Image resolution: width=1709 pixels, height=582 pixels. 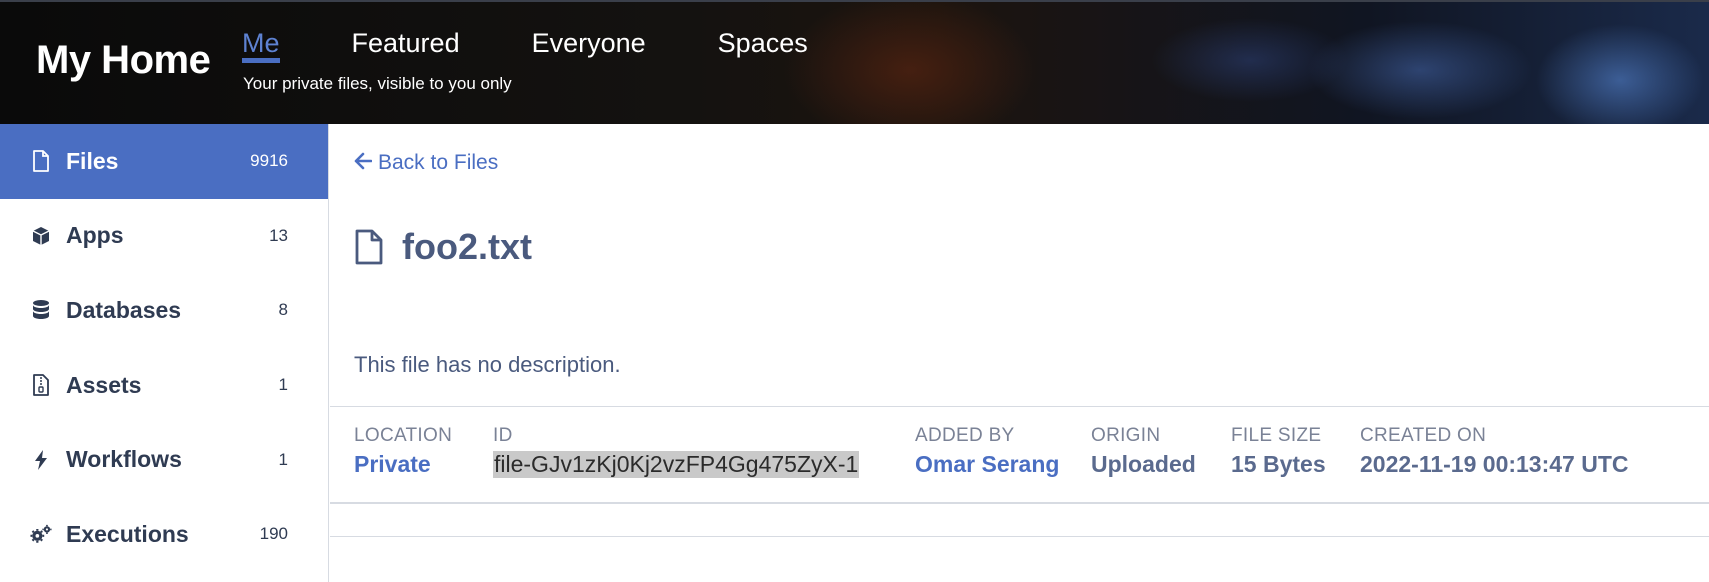 What do you see at coordinates (1278, 464) in the screenshot?
I see `meta-file-size-value: 15 Bytes` at bounding box center [1278, 464].